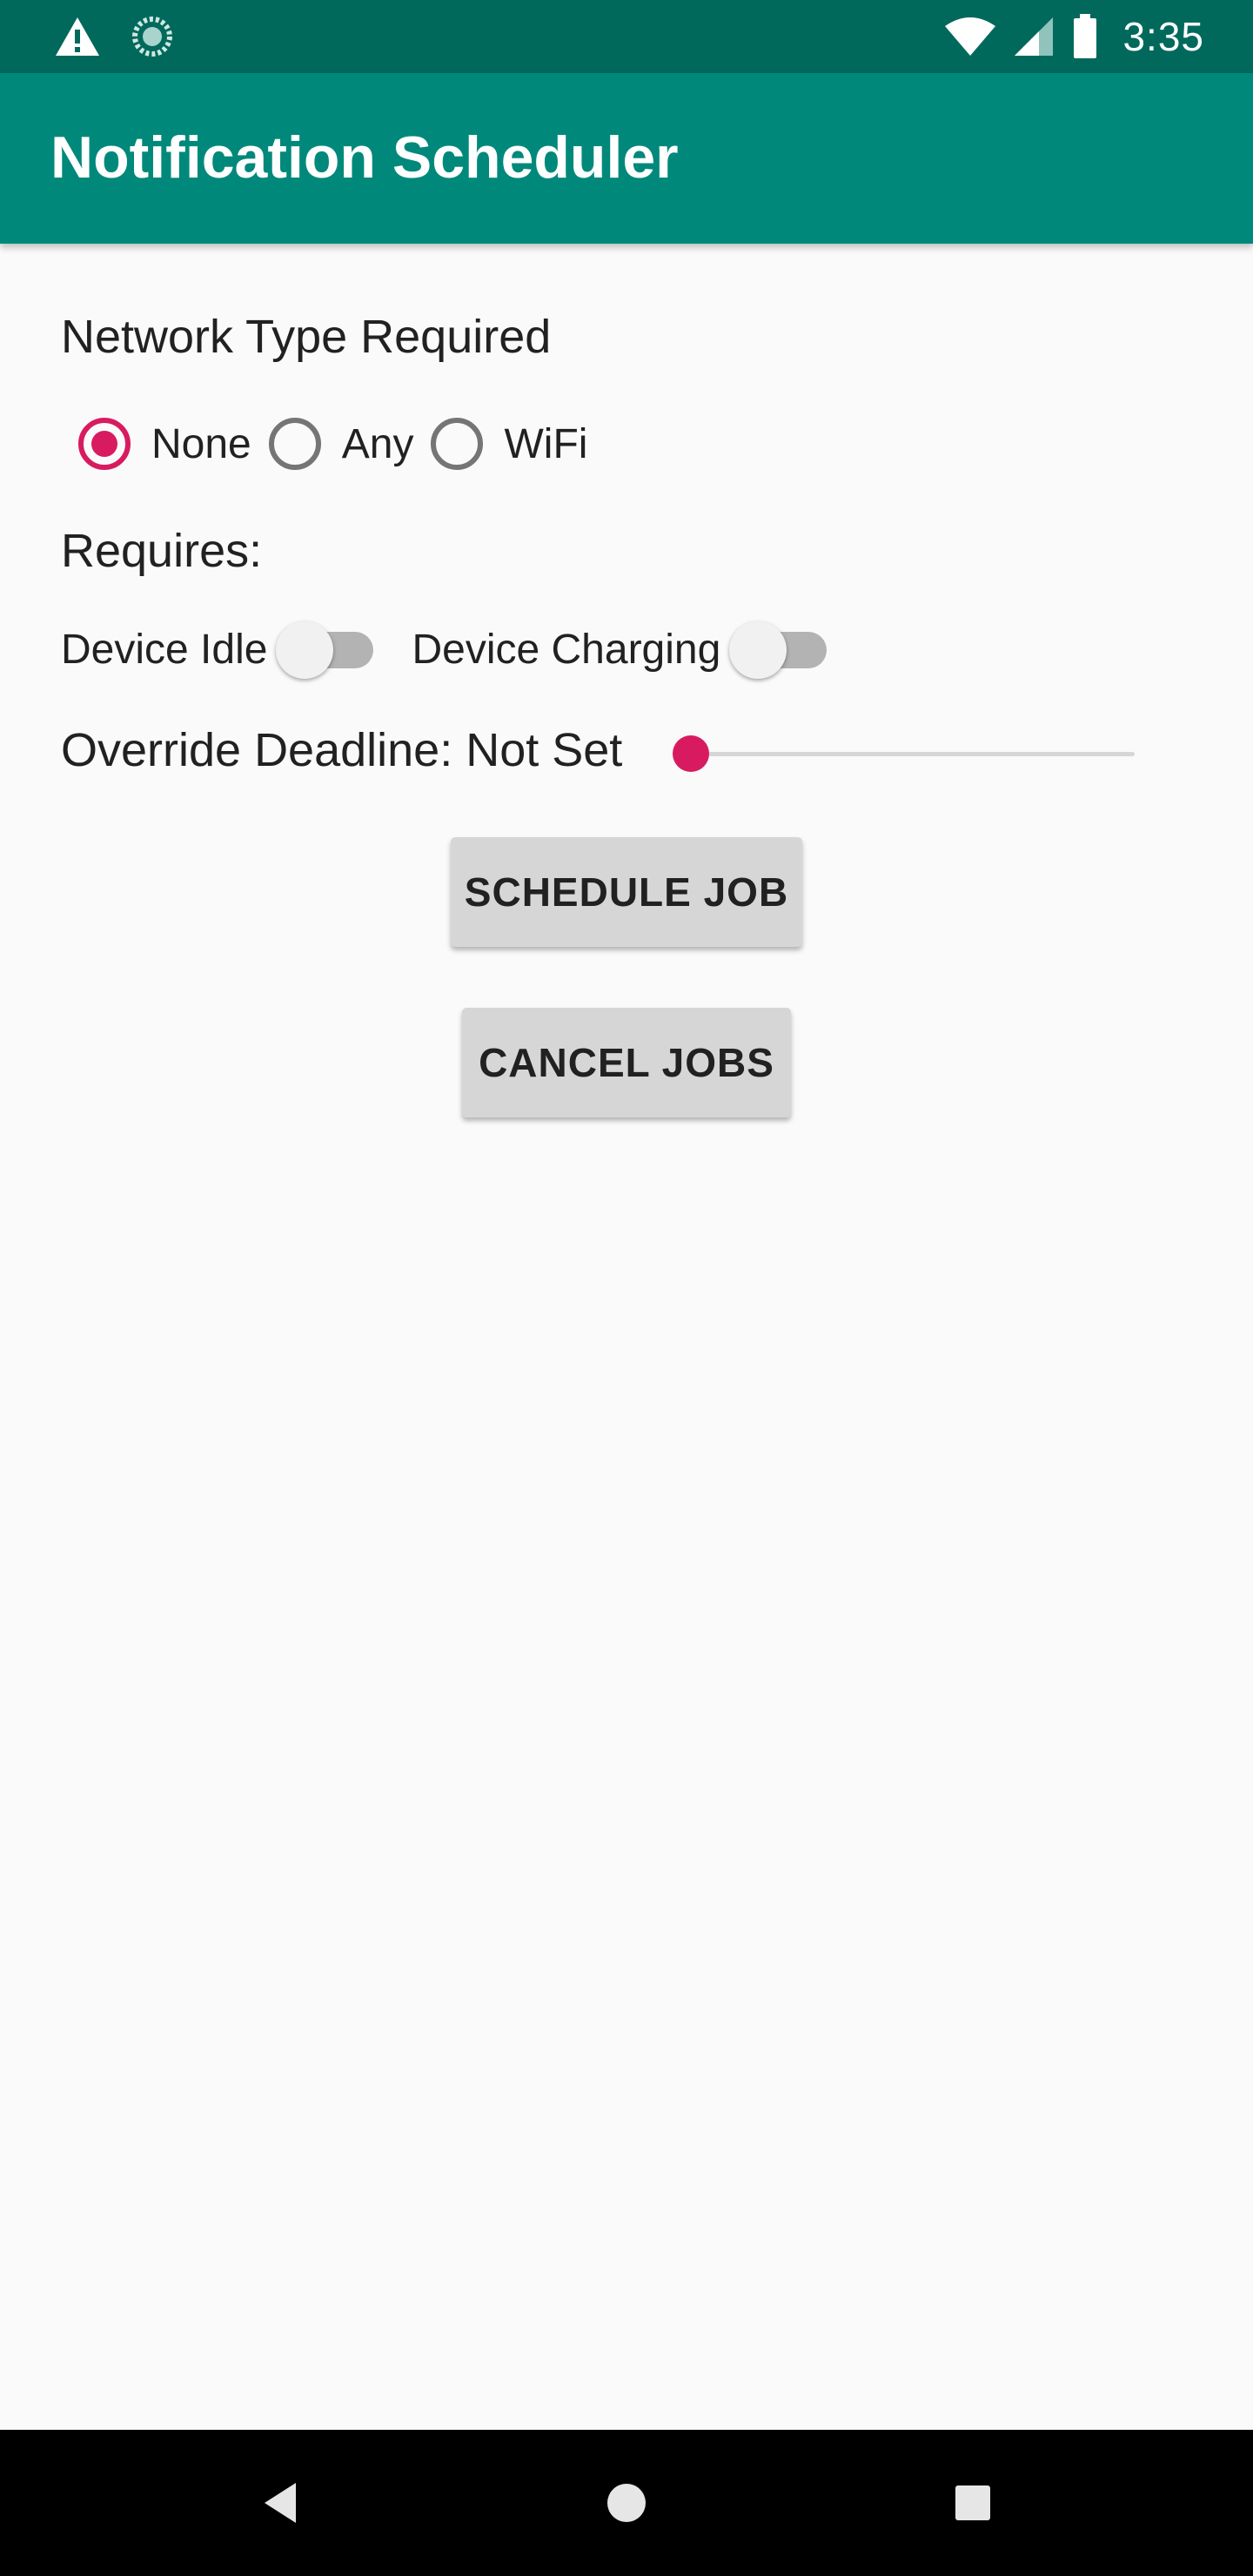 This screenshot has width=1253, height=2576. What do you see at coordinates (104, 444) in the screenshot?
I see `radio-none-button` at bounding box center [104, 444].